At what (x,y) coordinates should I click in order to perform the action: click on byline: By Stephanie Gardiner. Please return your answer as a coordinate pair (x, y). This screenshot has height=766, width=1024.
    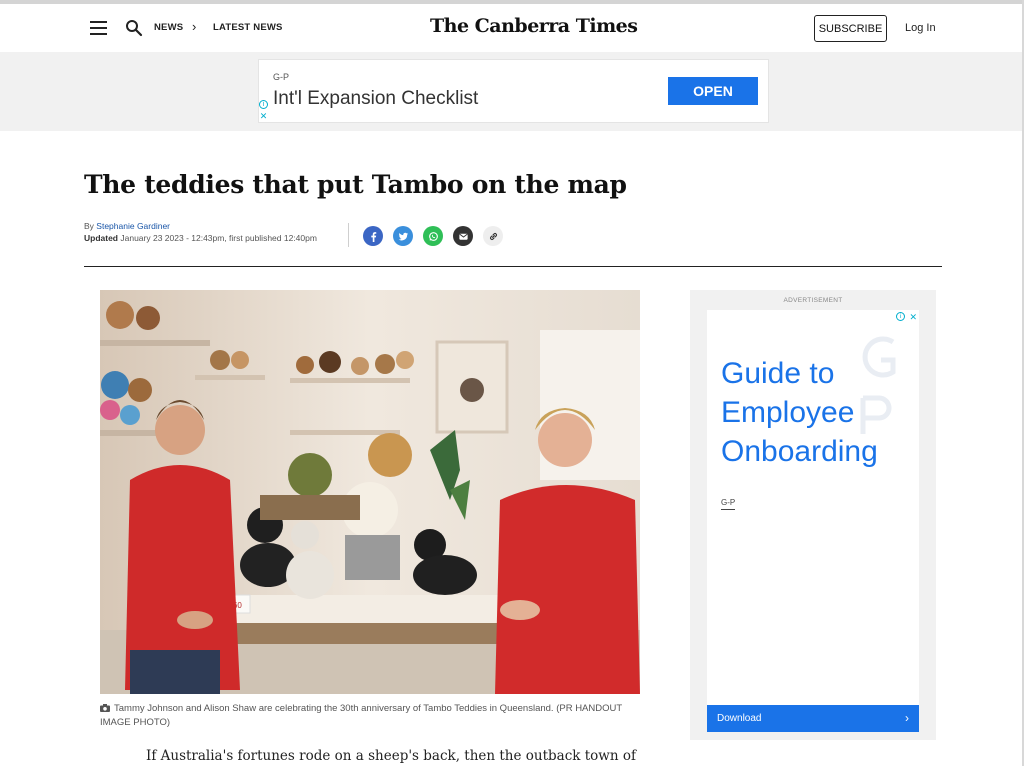
    Looking at the image, I should click on (127, 226).